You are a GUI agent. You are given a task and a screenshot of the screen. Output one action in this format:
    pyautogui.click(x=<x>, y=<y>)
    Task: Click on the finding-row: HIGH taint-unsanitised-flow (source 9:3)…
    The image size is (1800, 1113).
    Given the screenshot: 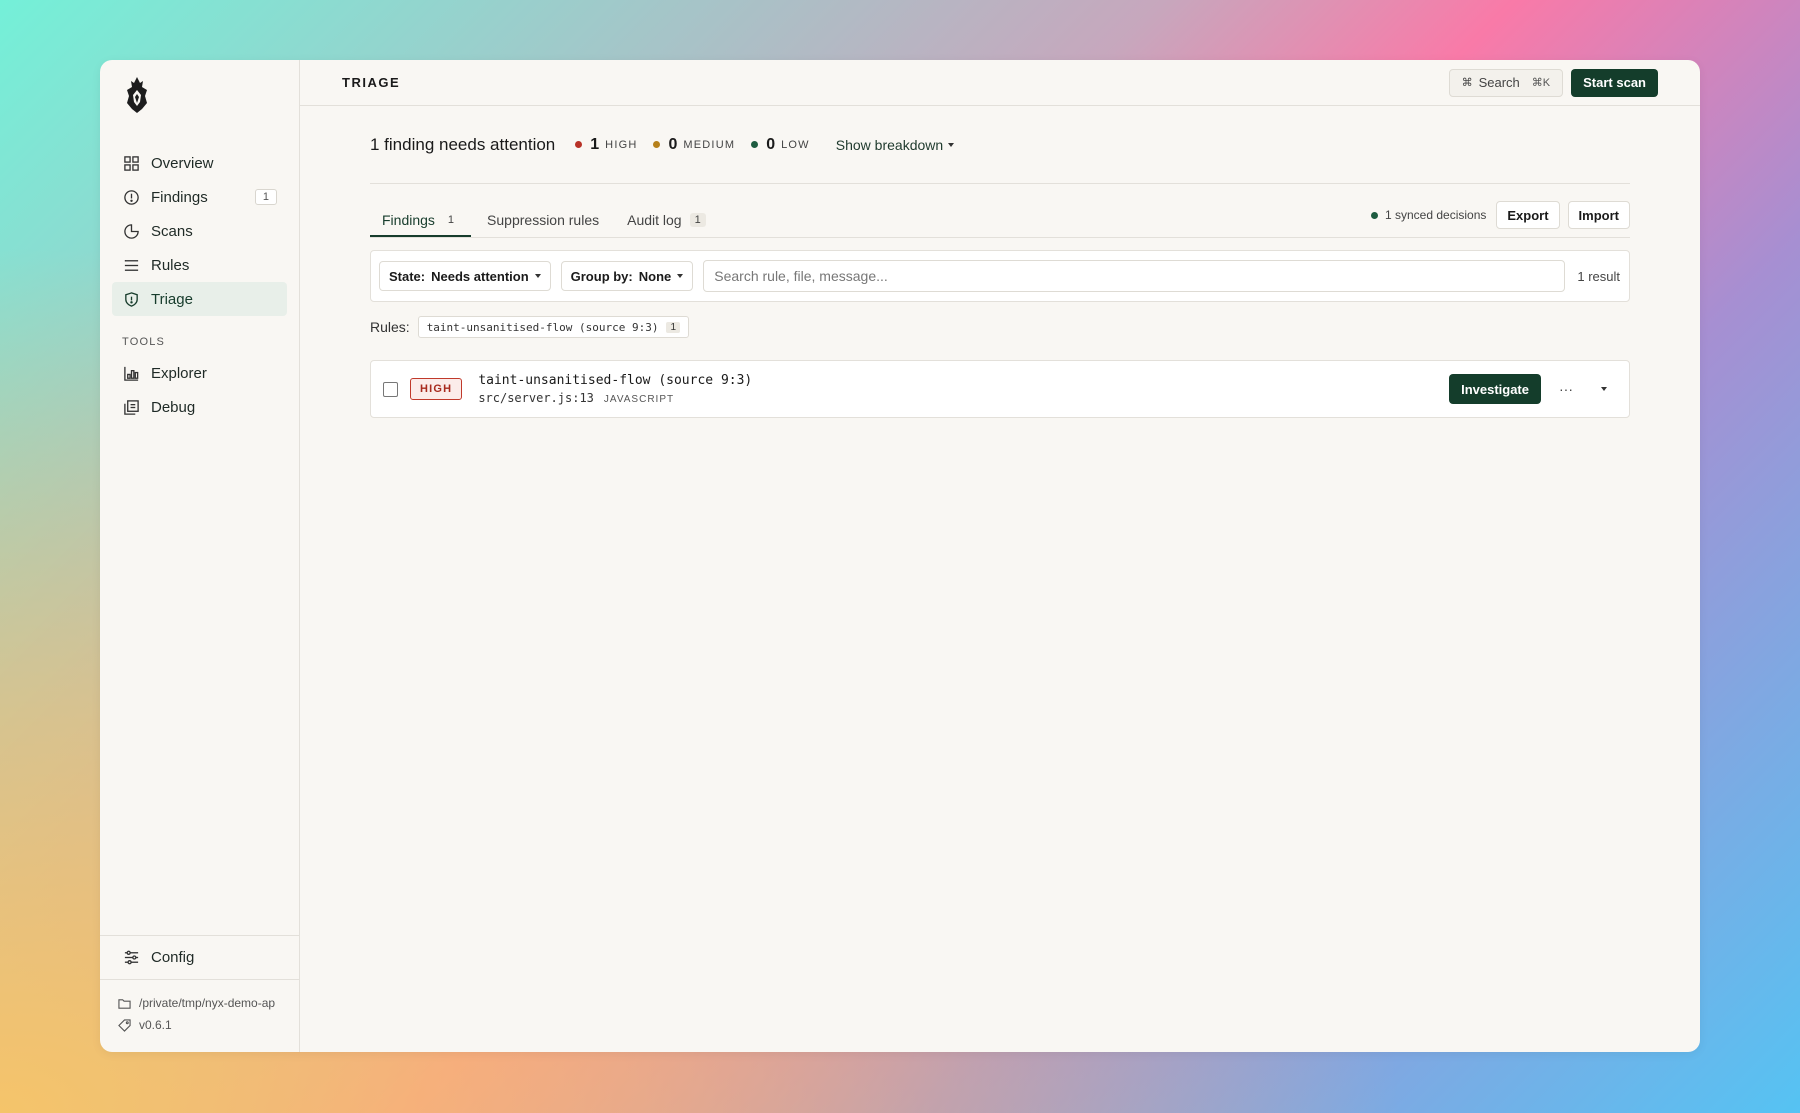 What is the action you would take?
    pyautogui.click(x=1000, y=389)
    